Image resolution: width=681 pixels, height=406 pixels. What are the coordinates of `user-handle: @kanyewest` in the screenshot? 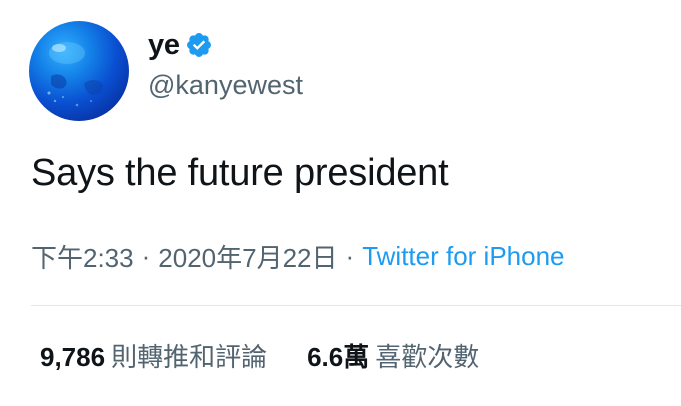 It's located at (225, 85).